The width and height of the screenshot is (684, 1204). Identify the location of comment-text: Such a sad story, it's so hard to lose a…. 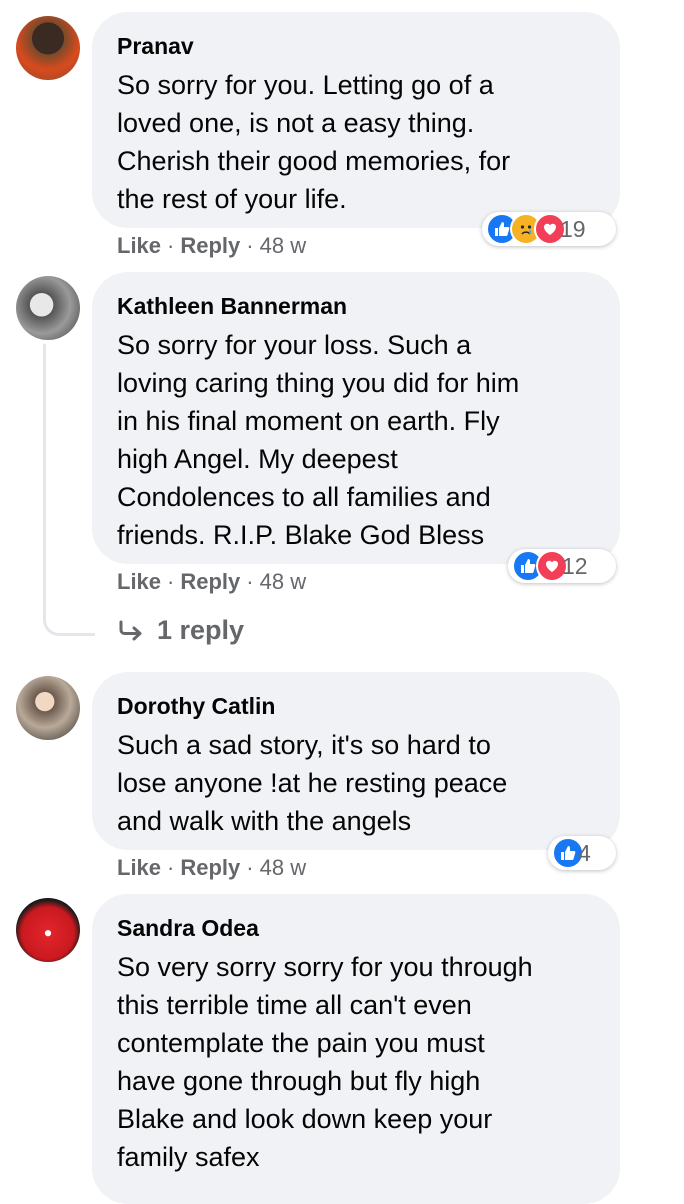
(312, 783).